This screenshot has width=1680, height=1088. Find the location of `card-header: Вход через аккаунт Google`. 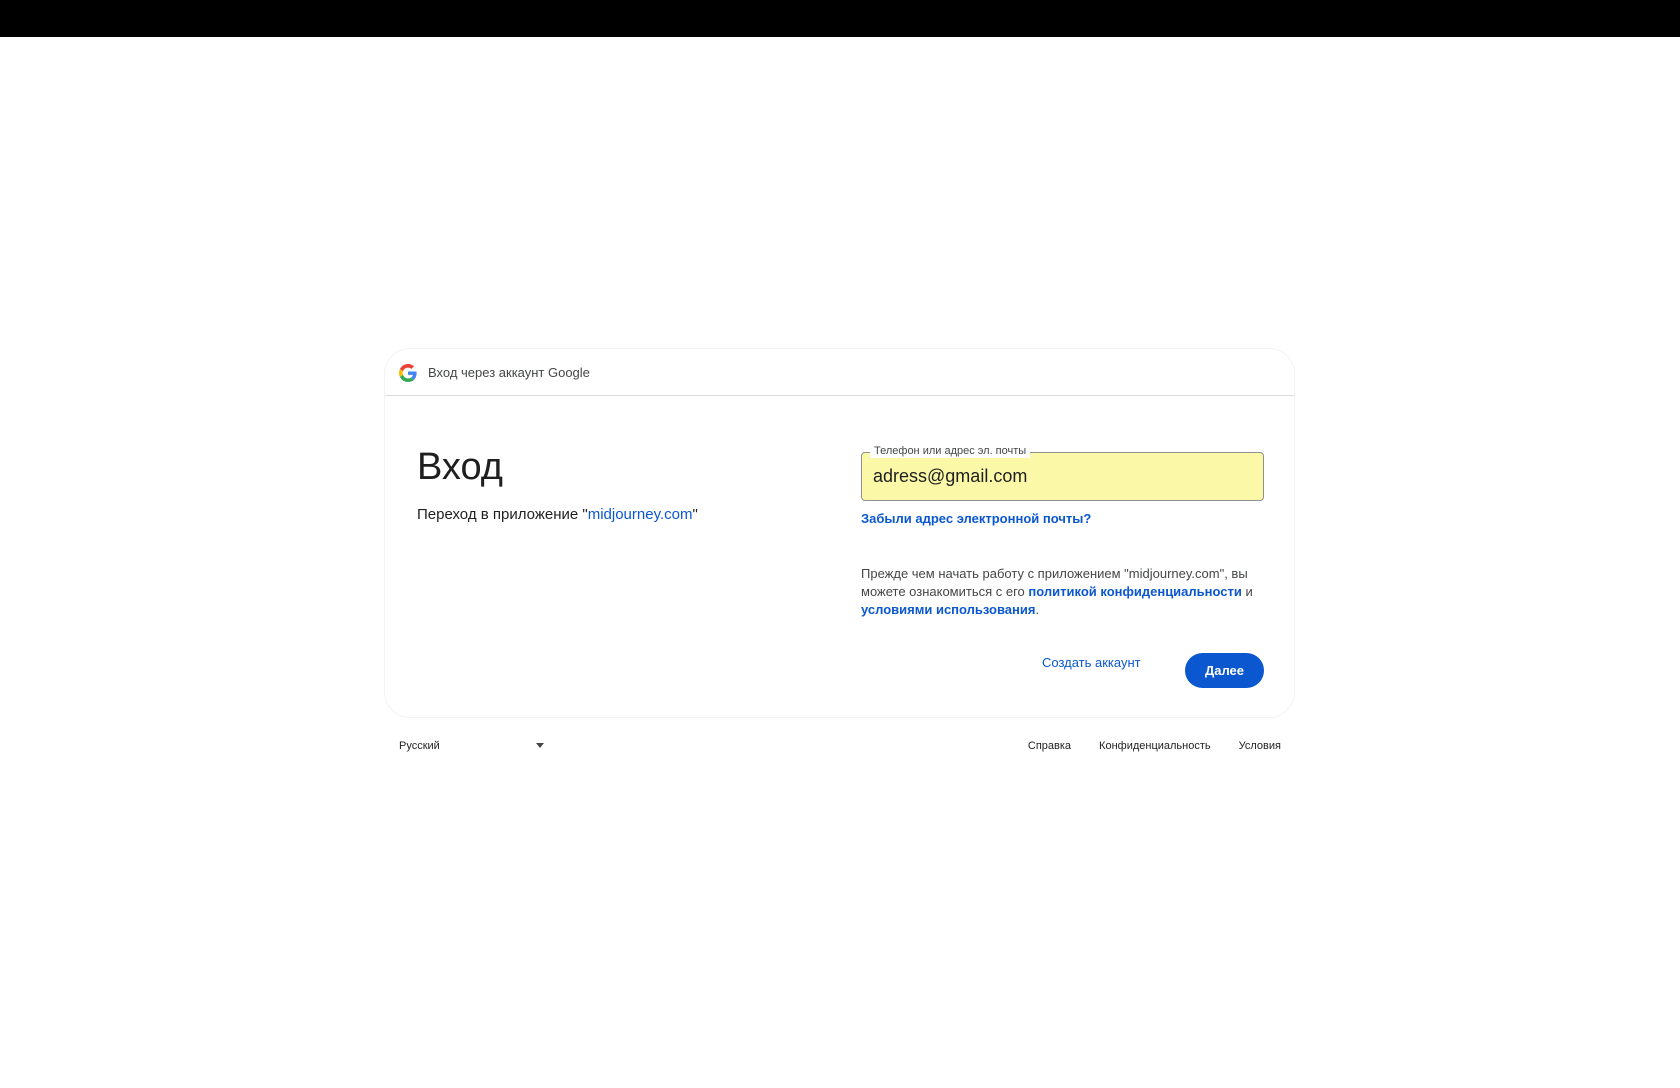

card-header: Вход через аккаунт Google is located at coordinates (839, 372).